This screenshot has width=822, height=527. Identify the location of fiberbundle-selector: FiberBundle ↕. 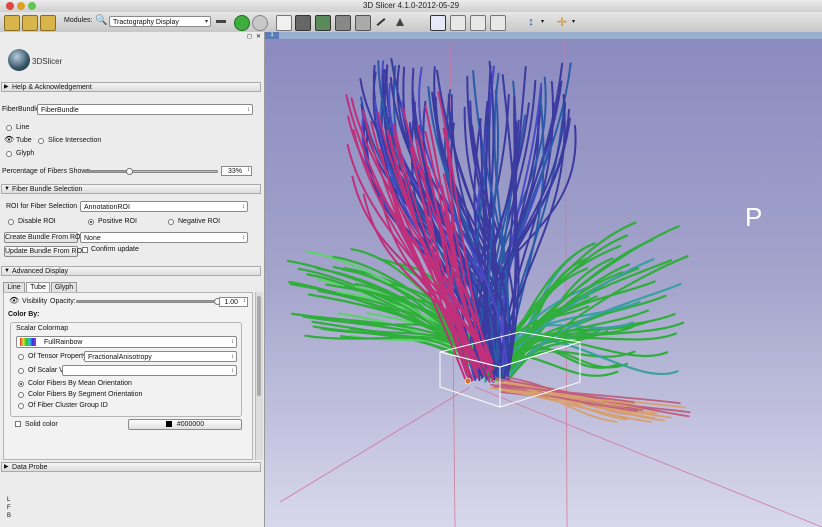
(145, 109).